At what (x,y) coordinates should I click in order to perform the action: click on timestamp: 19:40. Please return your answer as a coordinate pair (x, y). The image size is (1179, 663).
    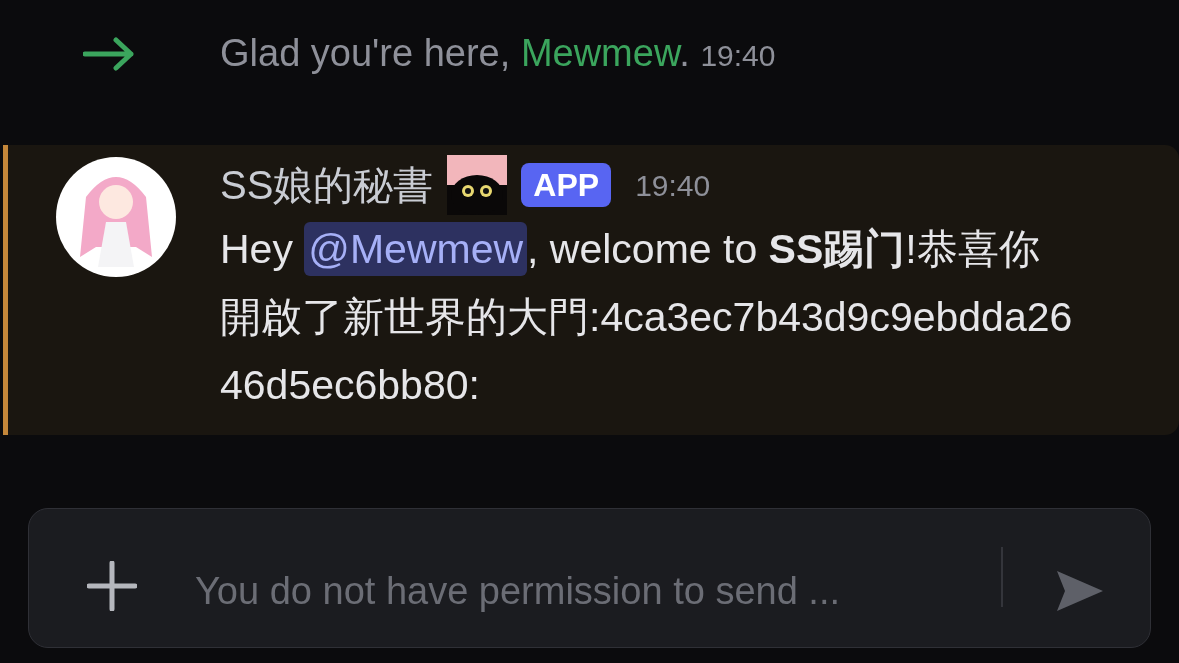
    Looking at the image, I should click on (673, 185).